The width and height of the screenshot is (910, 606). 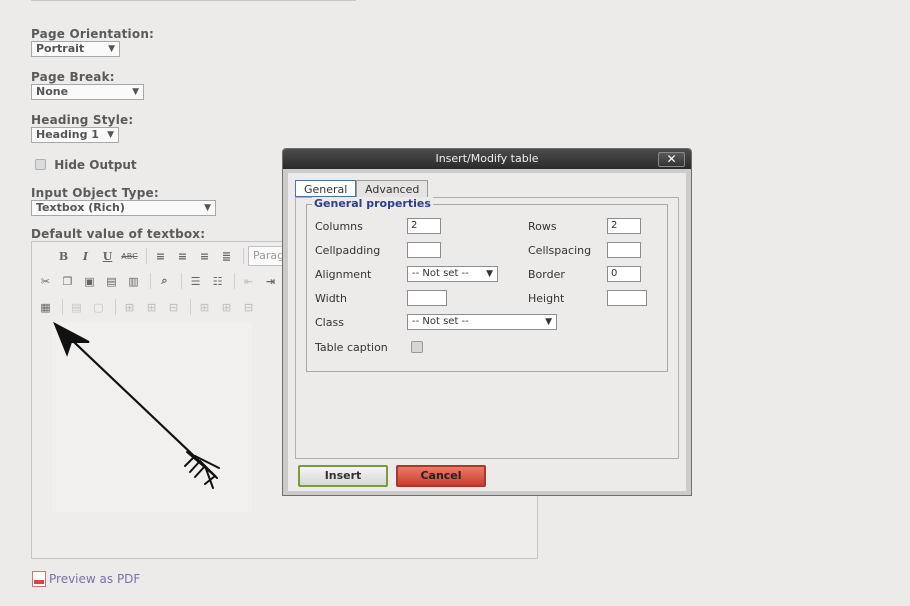 I want to click on annotation-arrow-icon, so click(x=136, y=405).